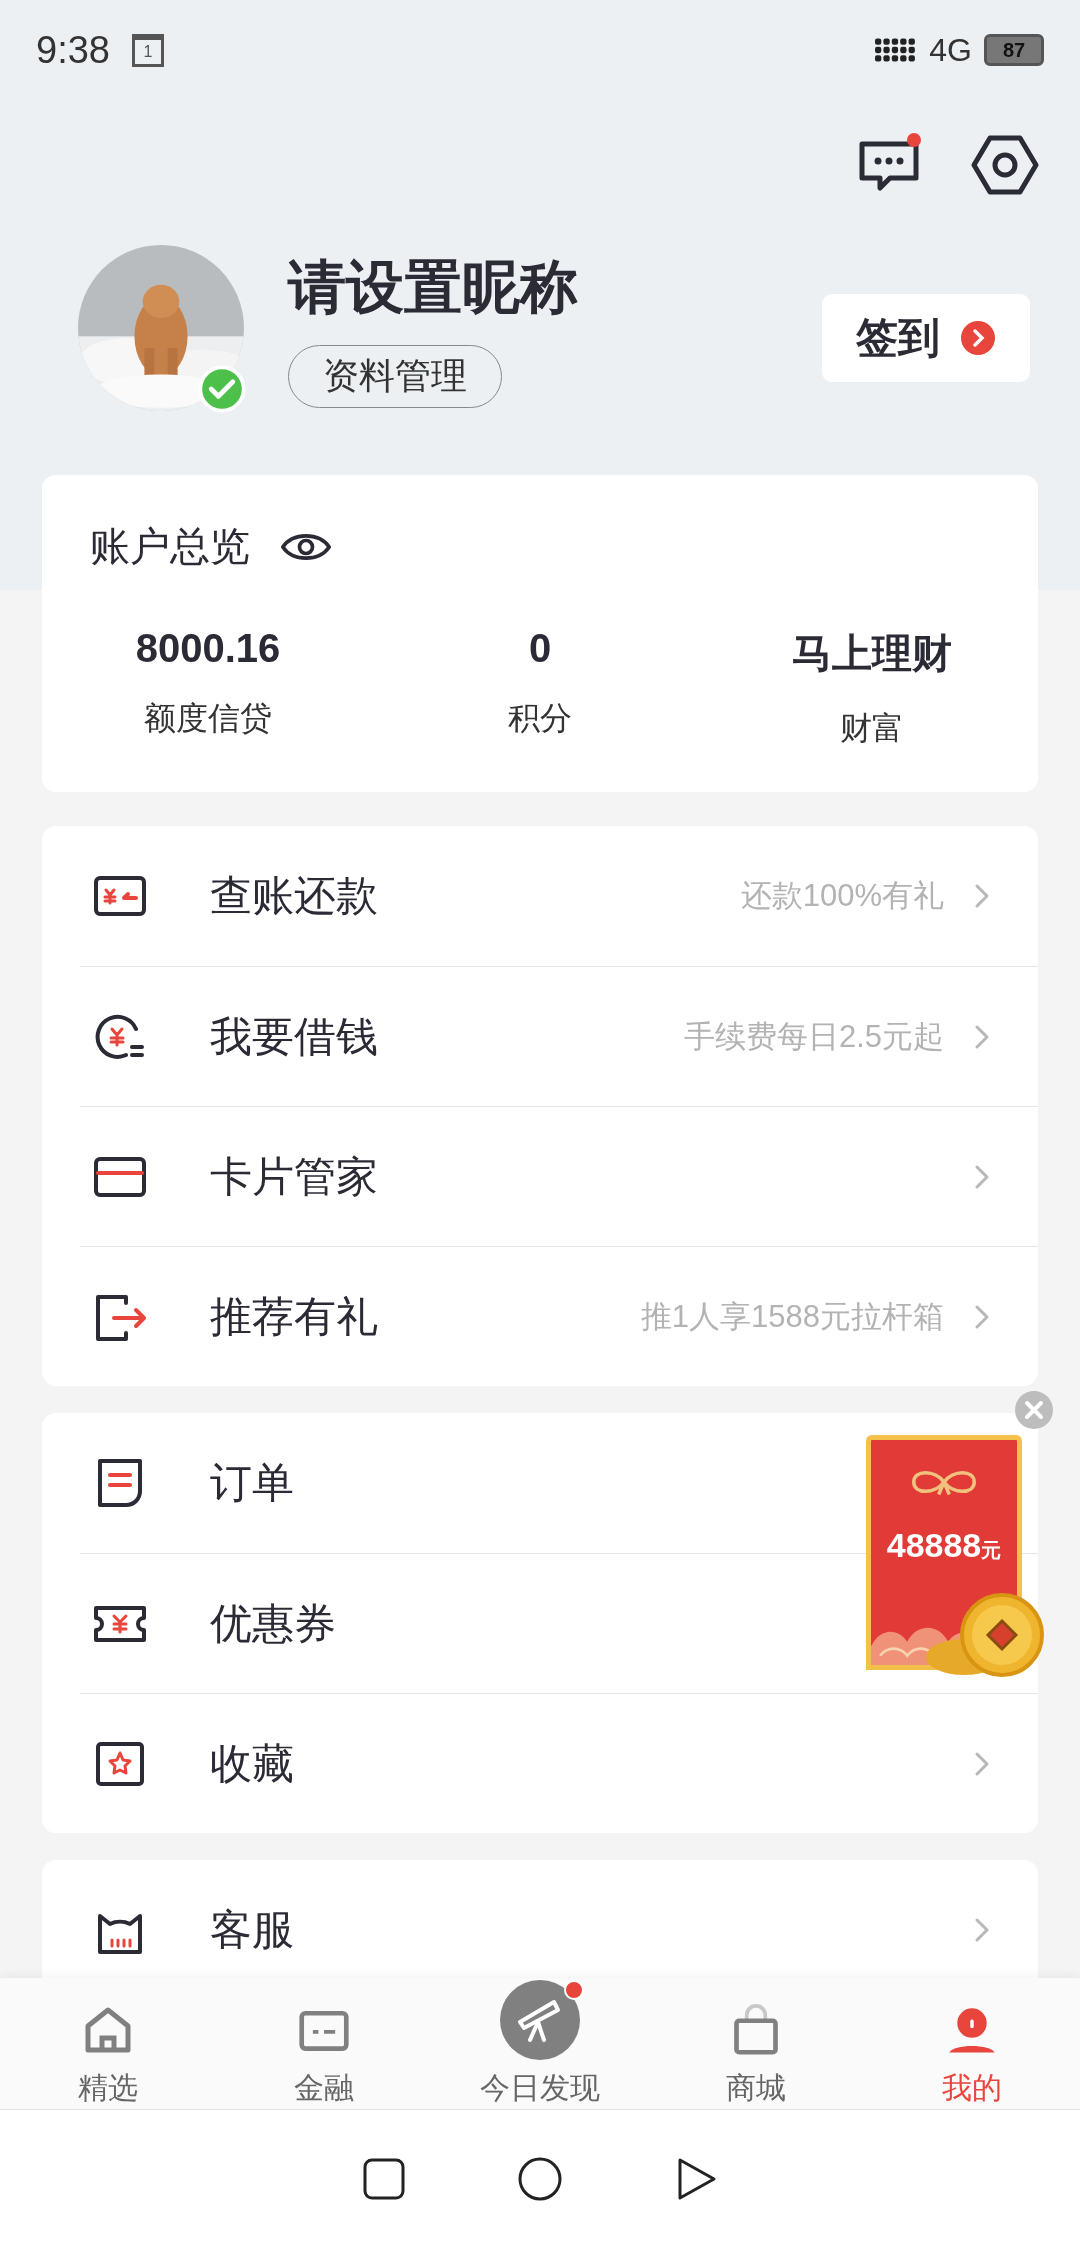 Image resolution: width=1080 pixels, height=2248 pixels. Describe the element at coordinates (252, 1483) in the screenshot. I see `menu-item: 订单` at that location.